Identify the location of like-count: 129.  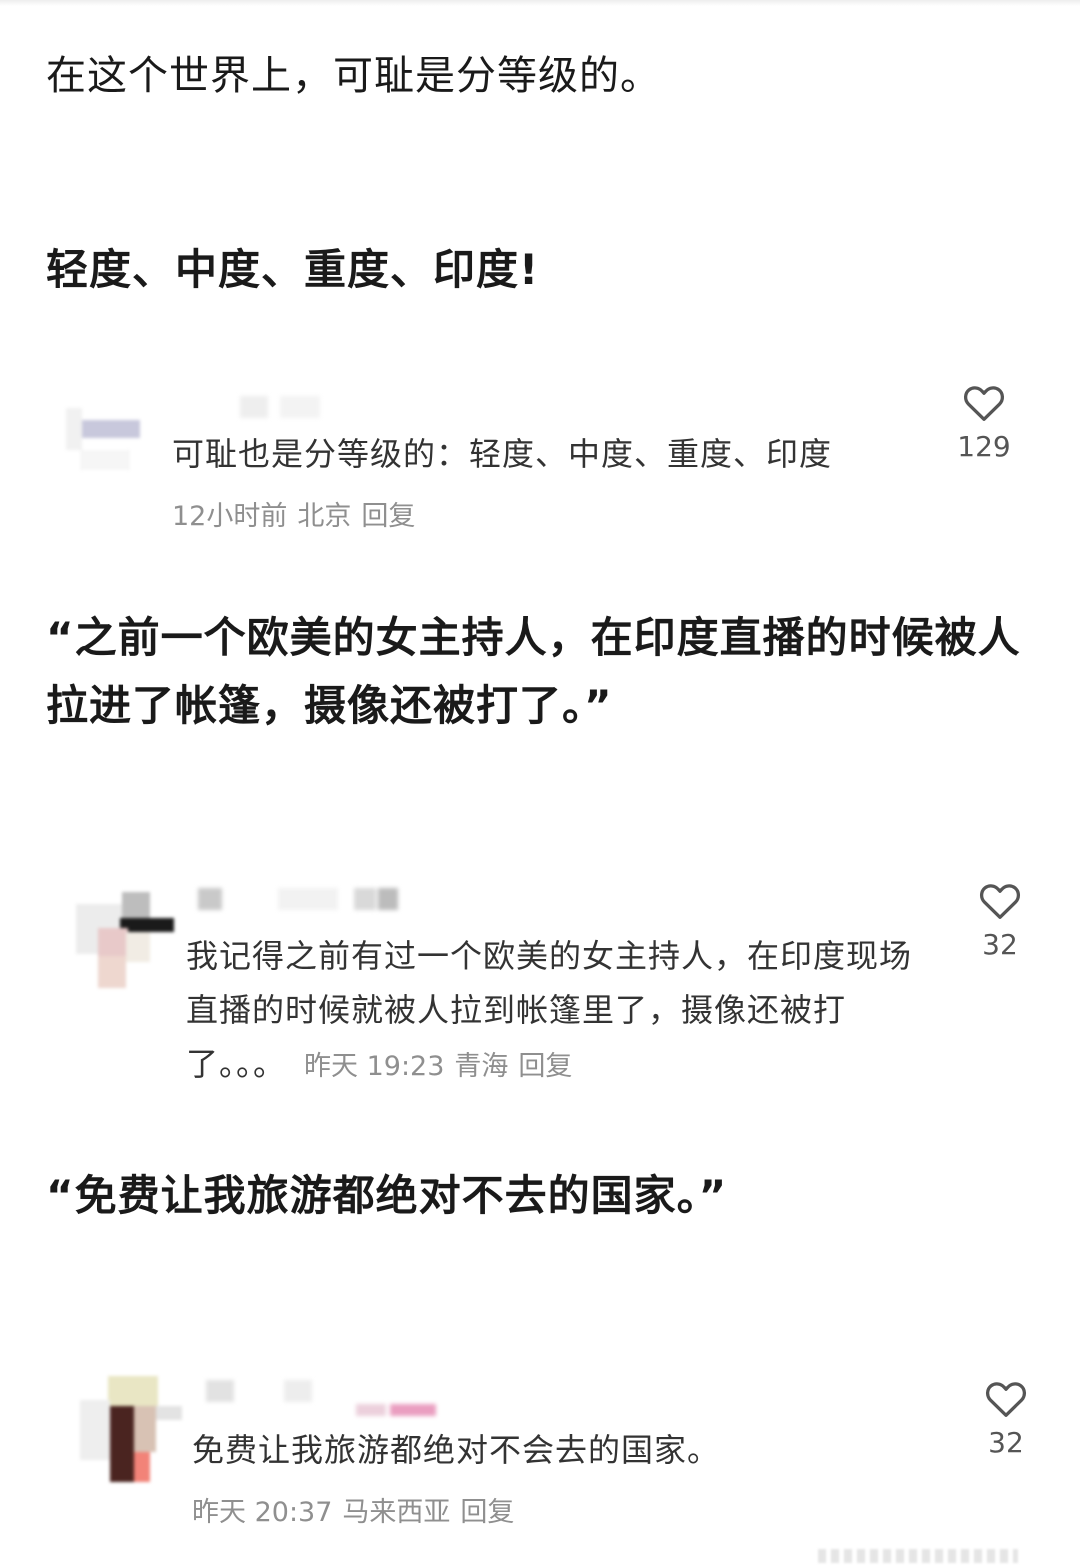
(984, 446).